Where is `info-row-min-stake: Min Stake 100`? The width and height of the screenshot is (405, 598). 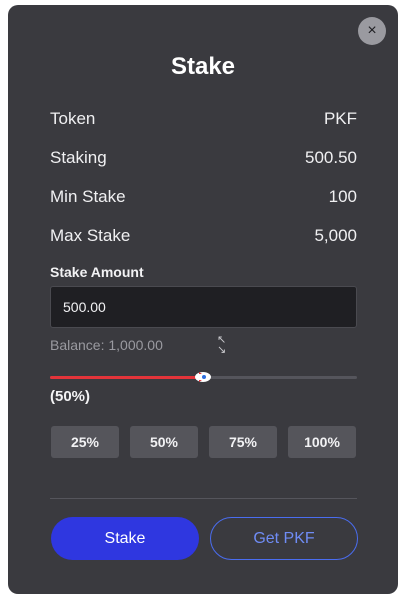
info-row-min-stake: Min Stake 100 is located at coordinates (203, 197).